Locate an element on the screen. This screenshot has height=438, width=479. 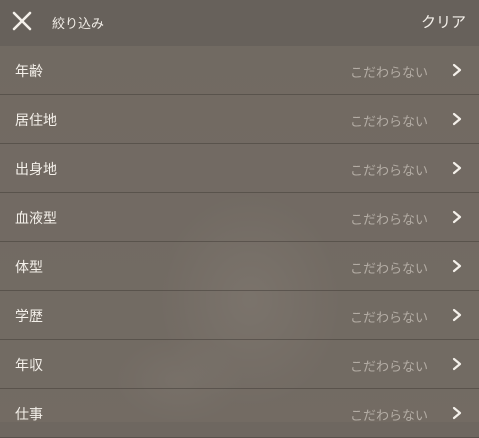
clear-button: クリア is located at coordinates (443, 21).